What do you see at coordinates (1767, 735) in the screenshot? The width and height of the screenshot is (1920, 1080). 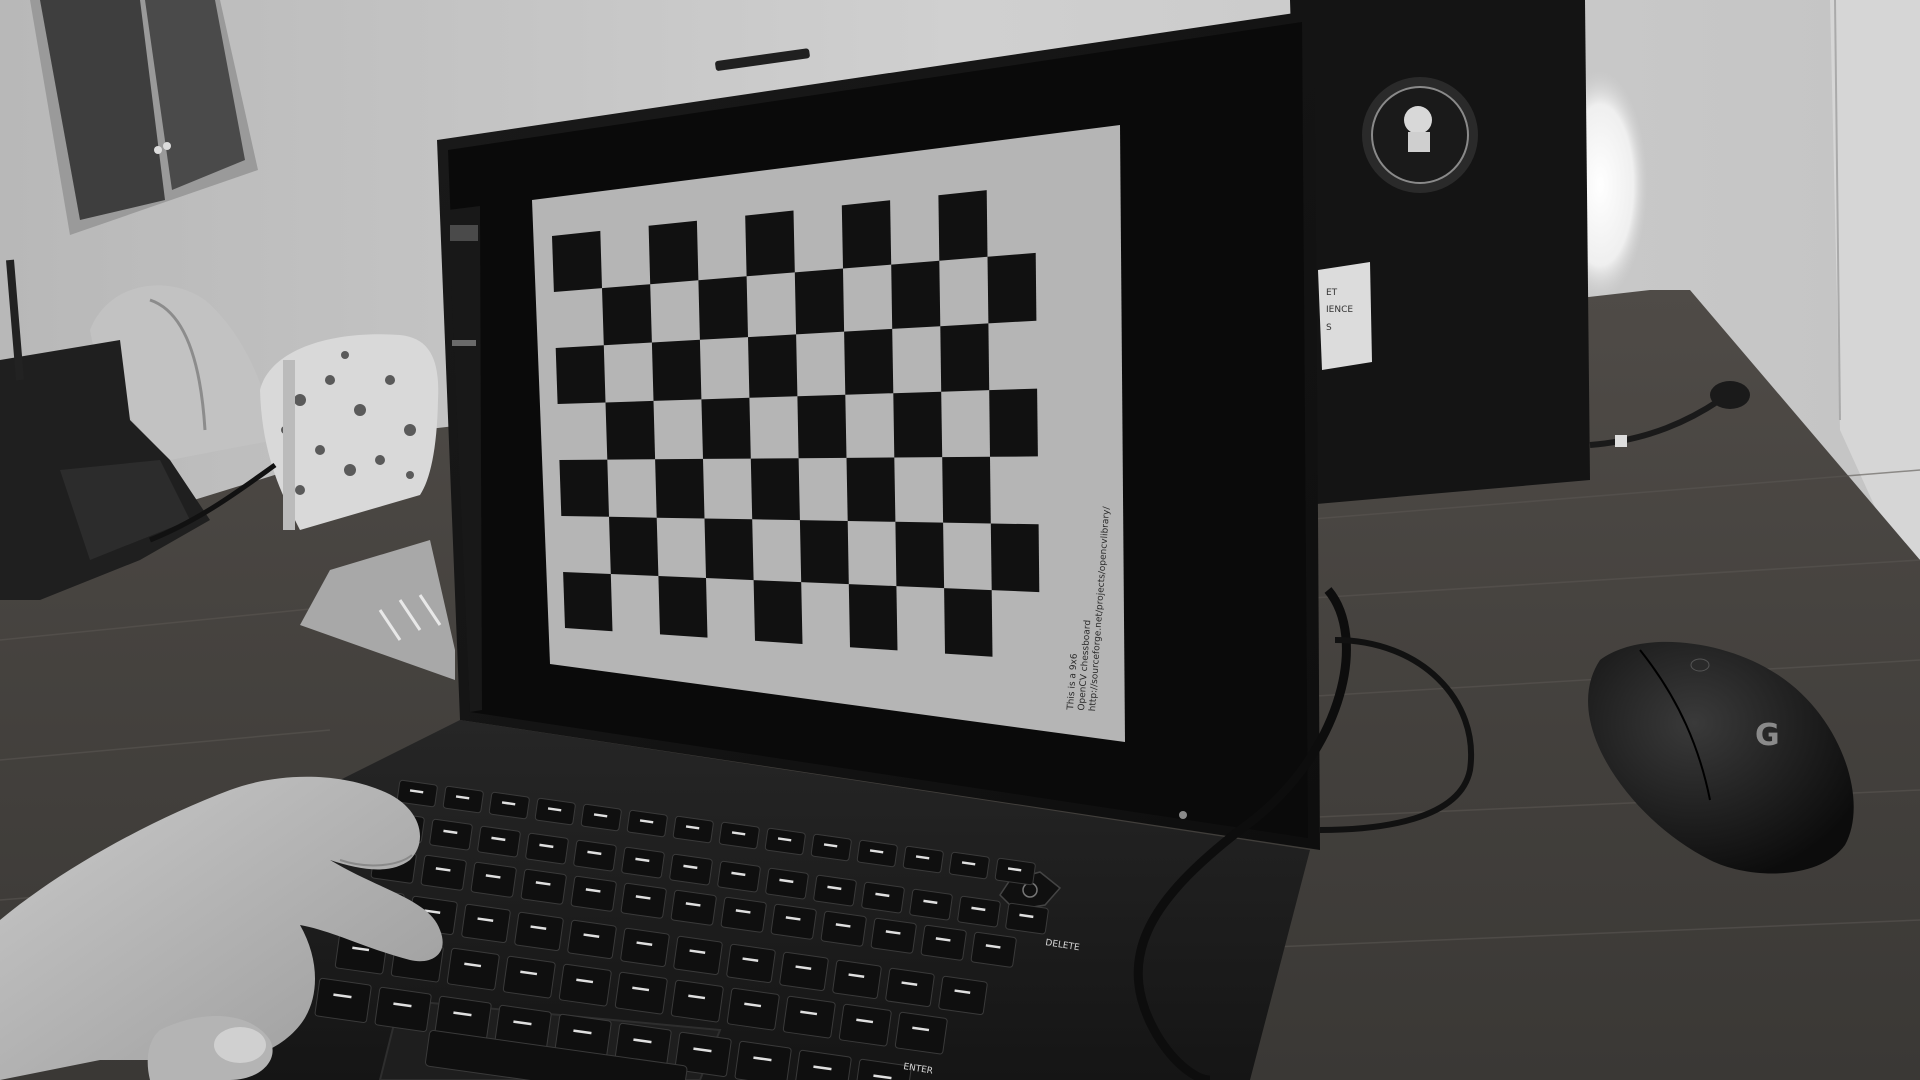 I see `mouse-logo-icon: G` at bounding box center [1767, 735].